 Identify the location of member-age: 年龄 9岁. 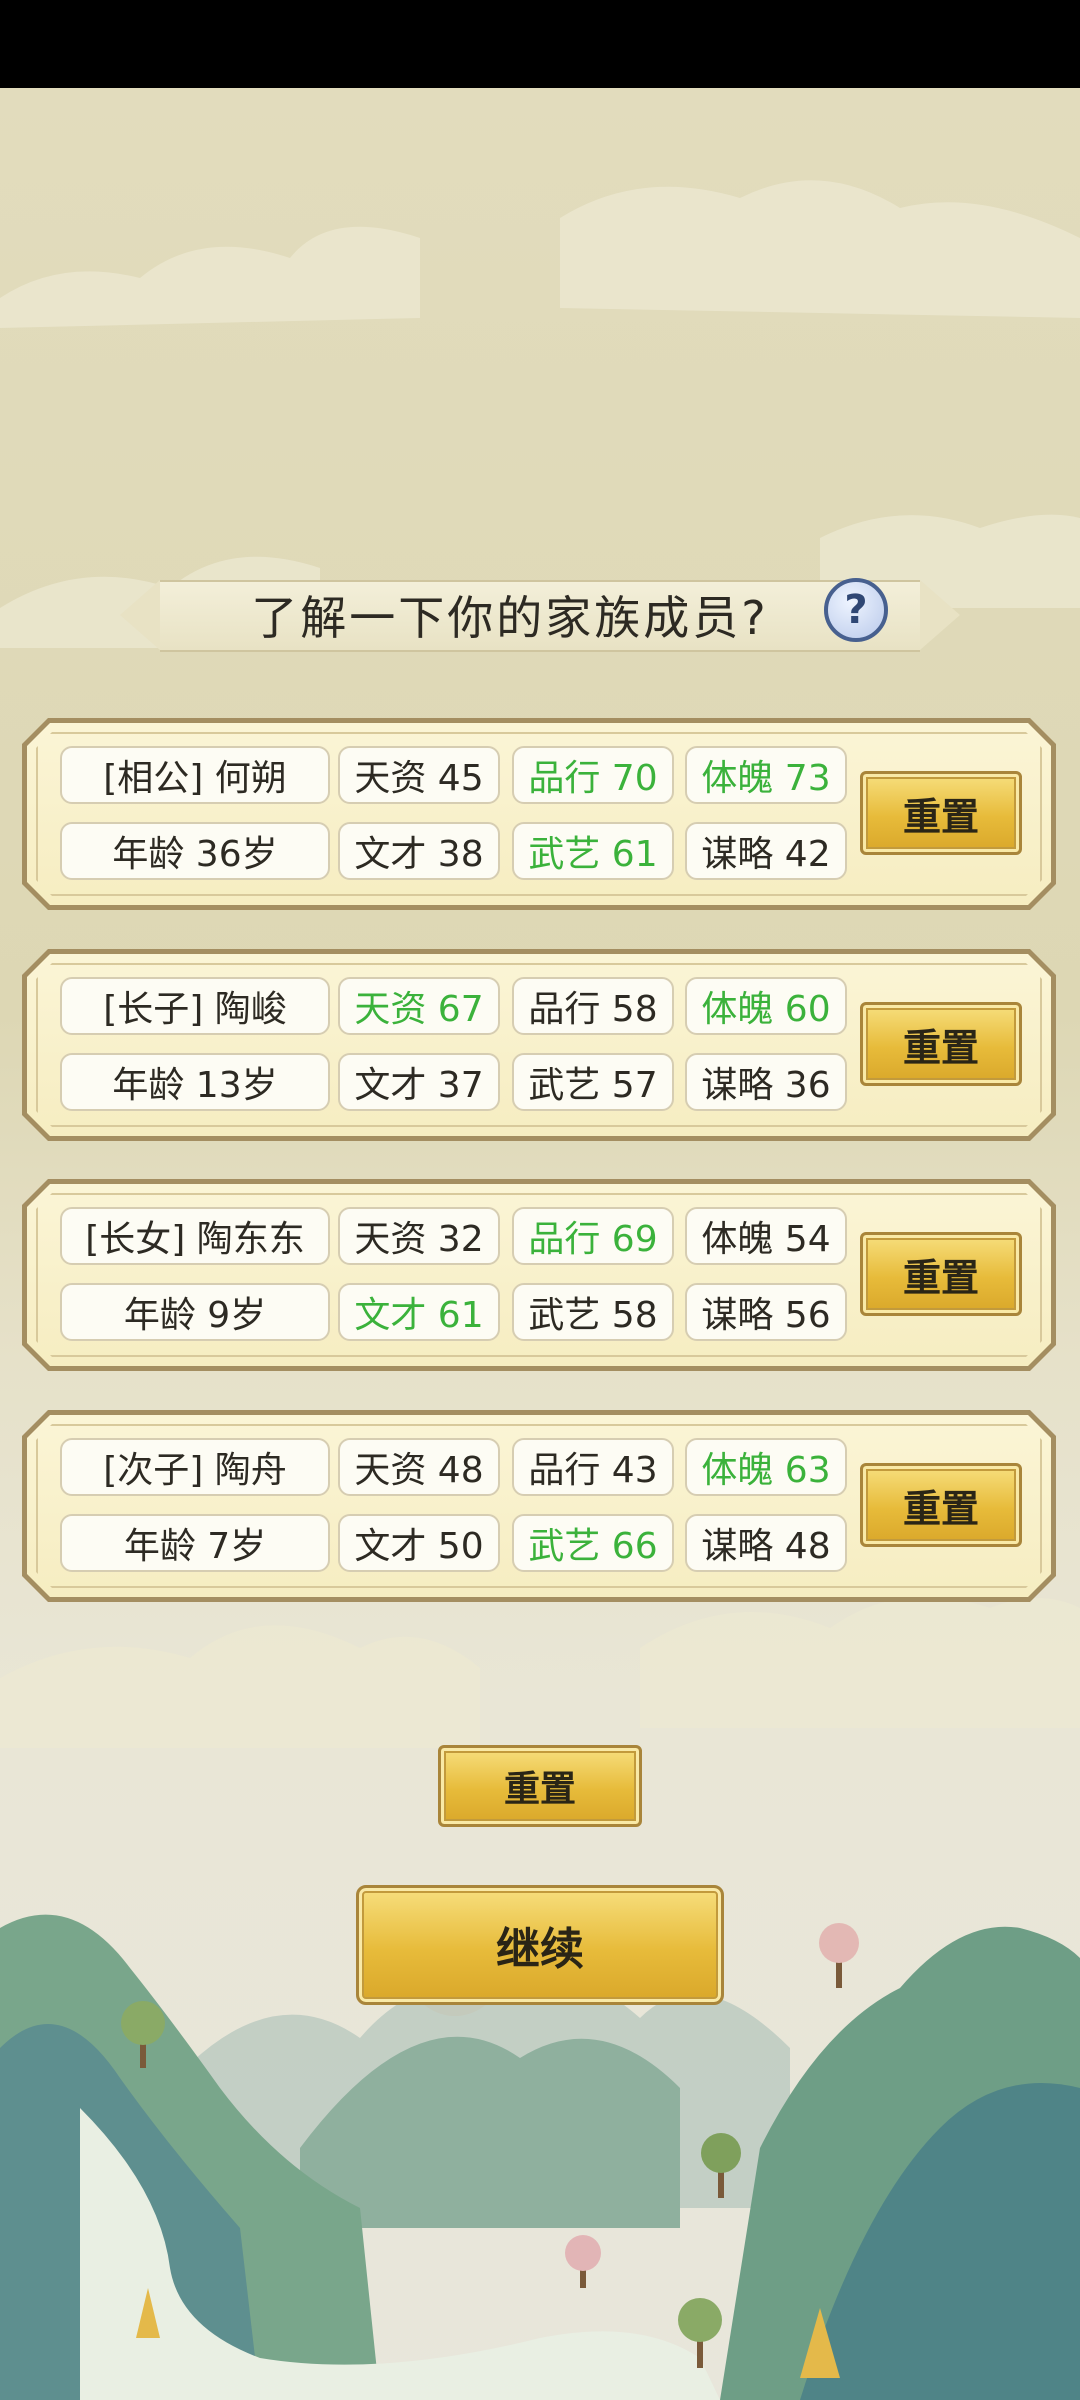
(195, 1312).